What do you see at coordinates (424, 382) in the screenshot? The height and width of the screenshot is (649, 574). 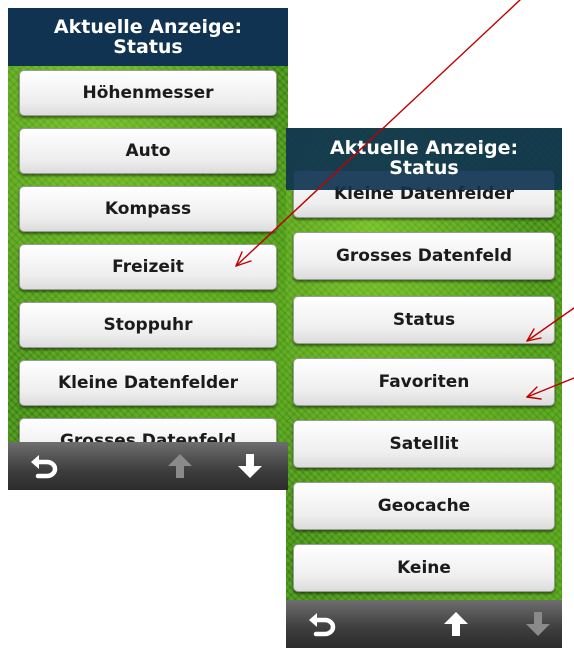 I see `option-favoriten-button: Favoriten` at bounding box center [424, 382].